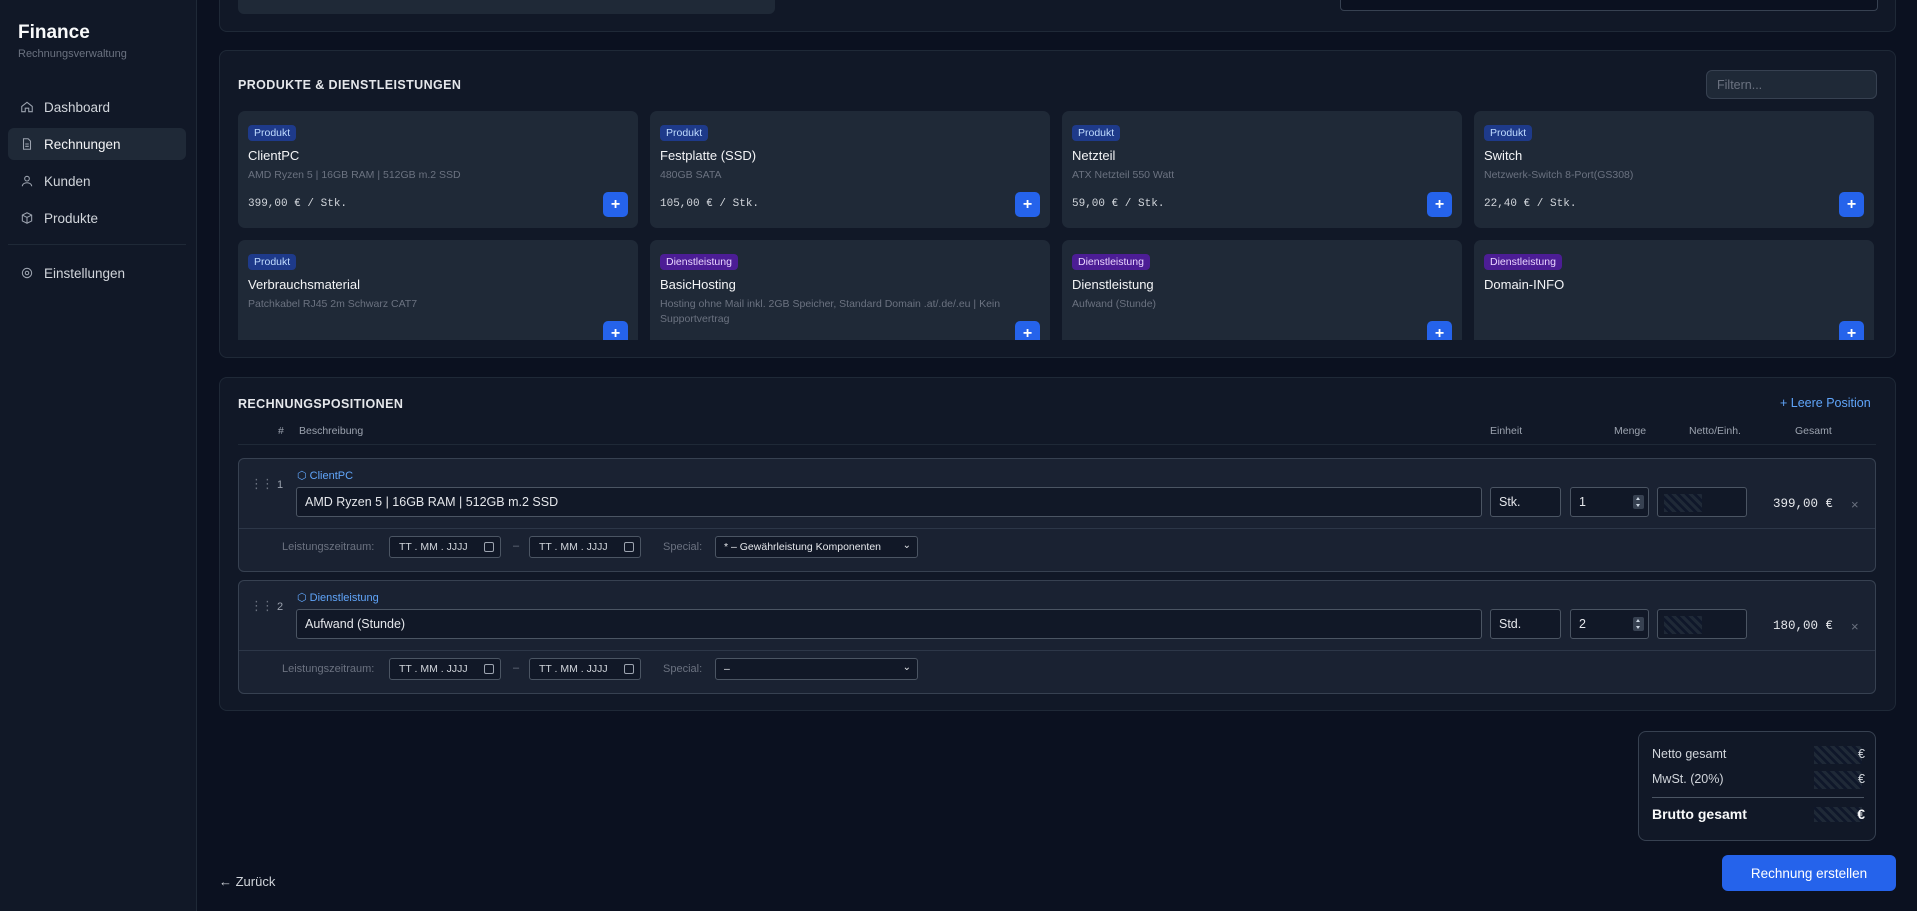  Describe the element at coordinates (1688, 779) in the screenshot. I see `vat-label: MwSt. (20%)` at that location.